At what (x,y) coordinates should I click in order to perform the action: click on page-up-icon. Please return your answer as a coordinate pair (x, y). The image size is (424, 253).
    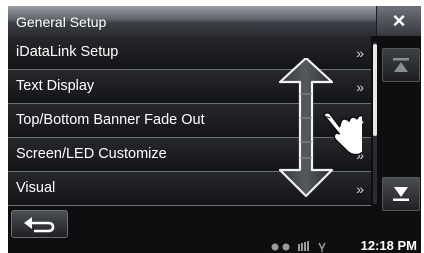
    Looking at the image, I should click on (401, 65).